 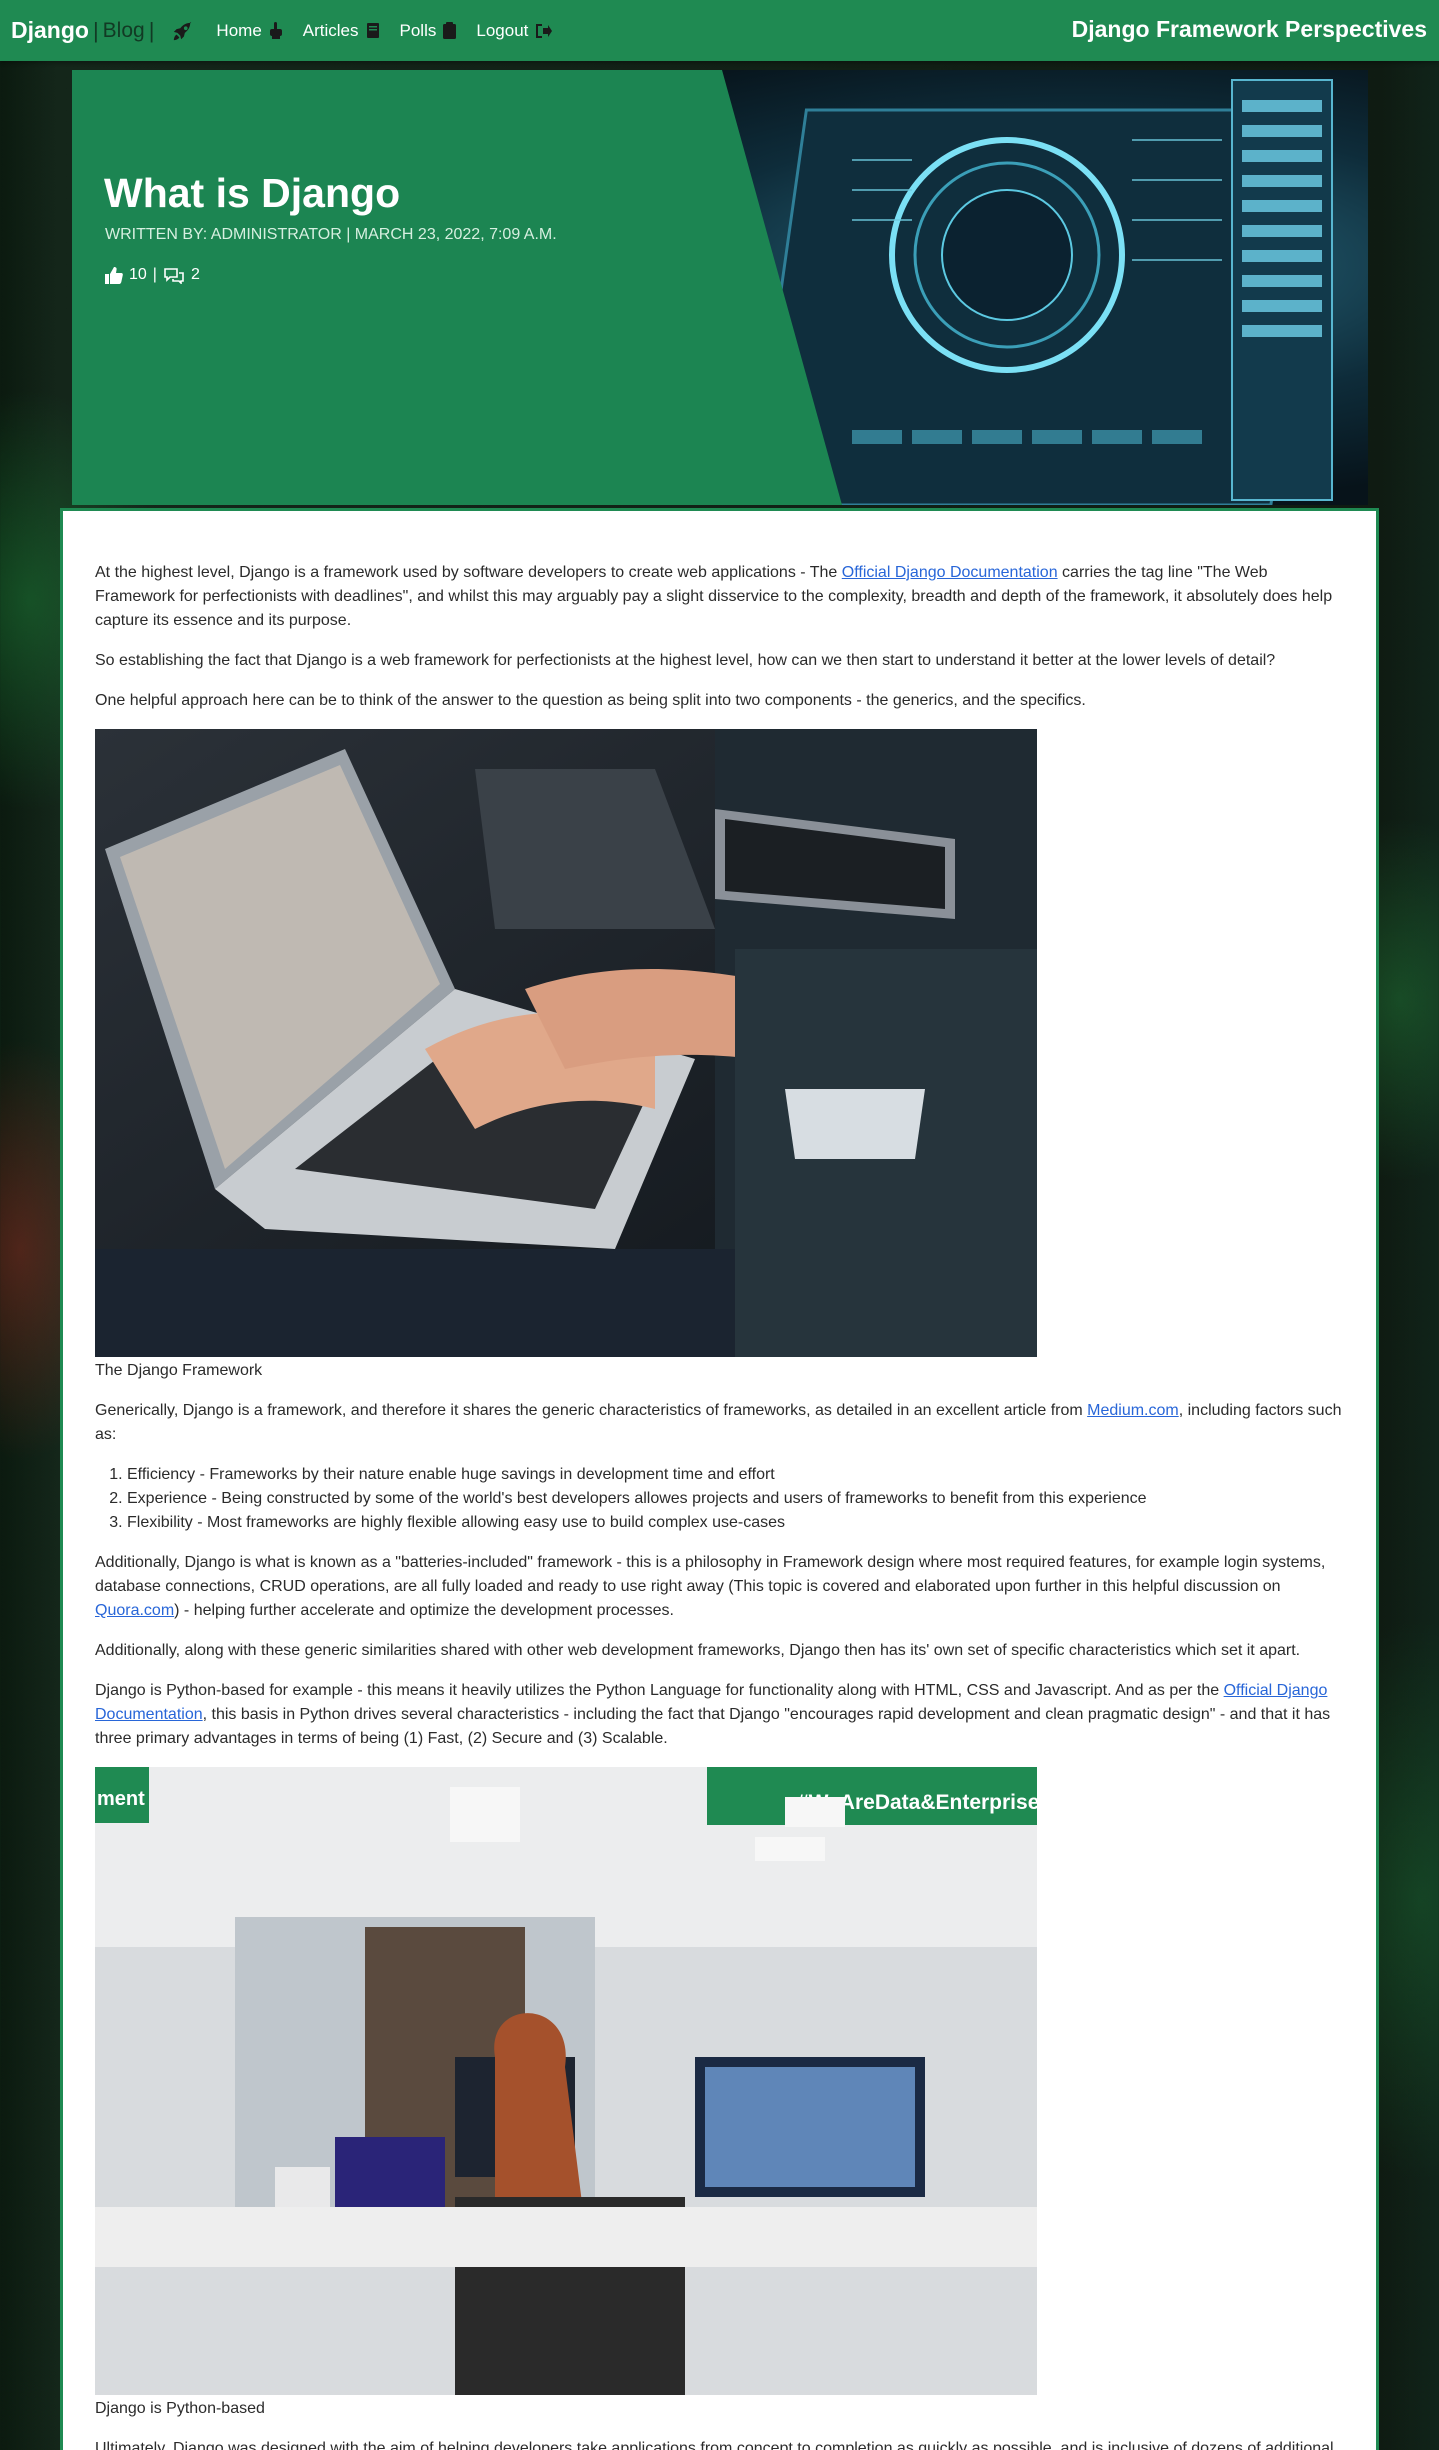 What do you see at coordinates (50, 30) in the screenshot?
I see `brand-name: Django` at bounding box center [50, 30].